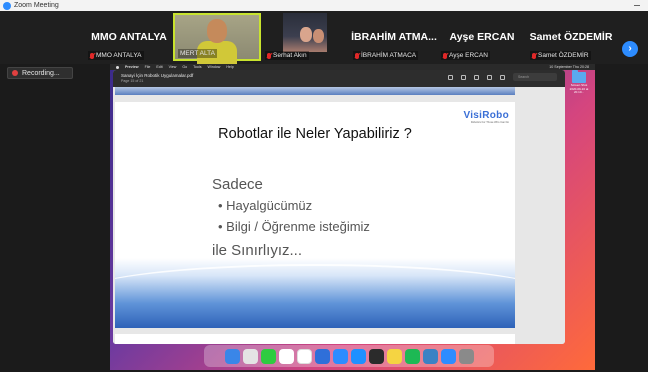 The image size is (648, 372). I want to click on participant-tile: Ayşe ERCAN Ayşe ERCAN, so click(482, 37).